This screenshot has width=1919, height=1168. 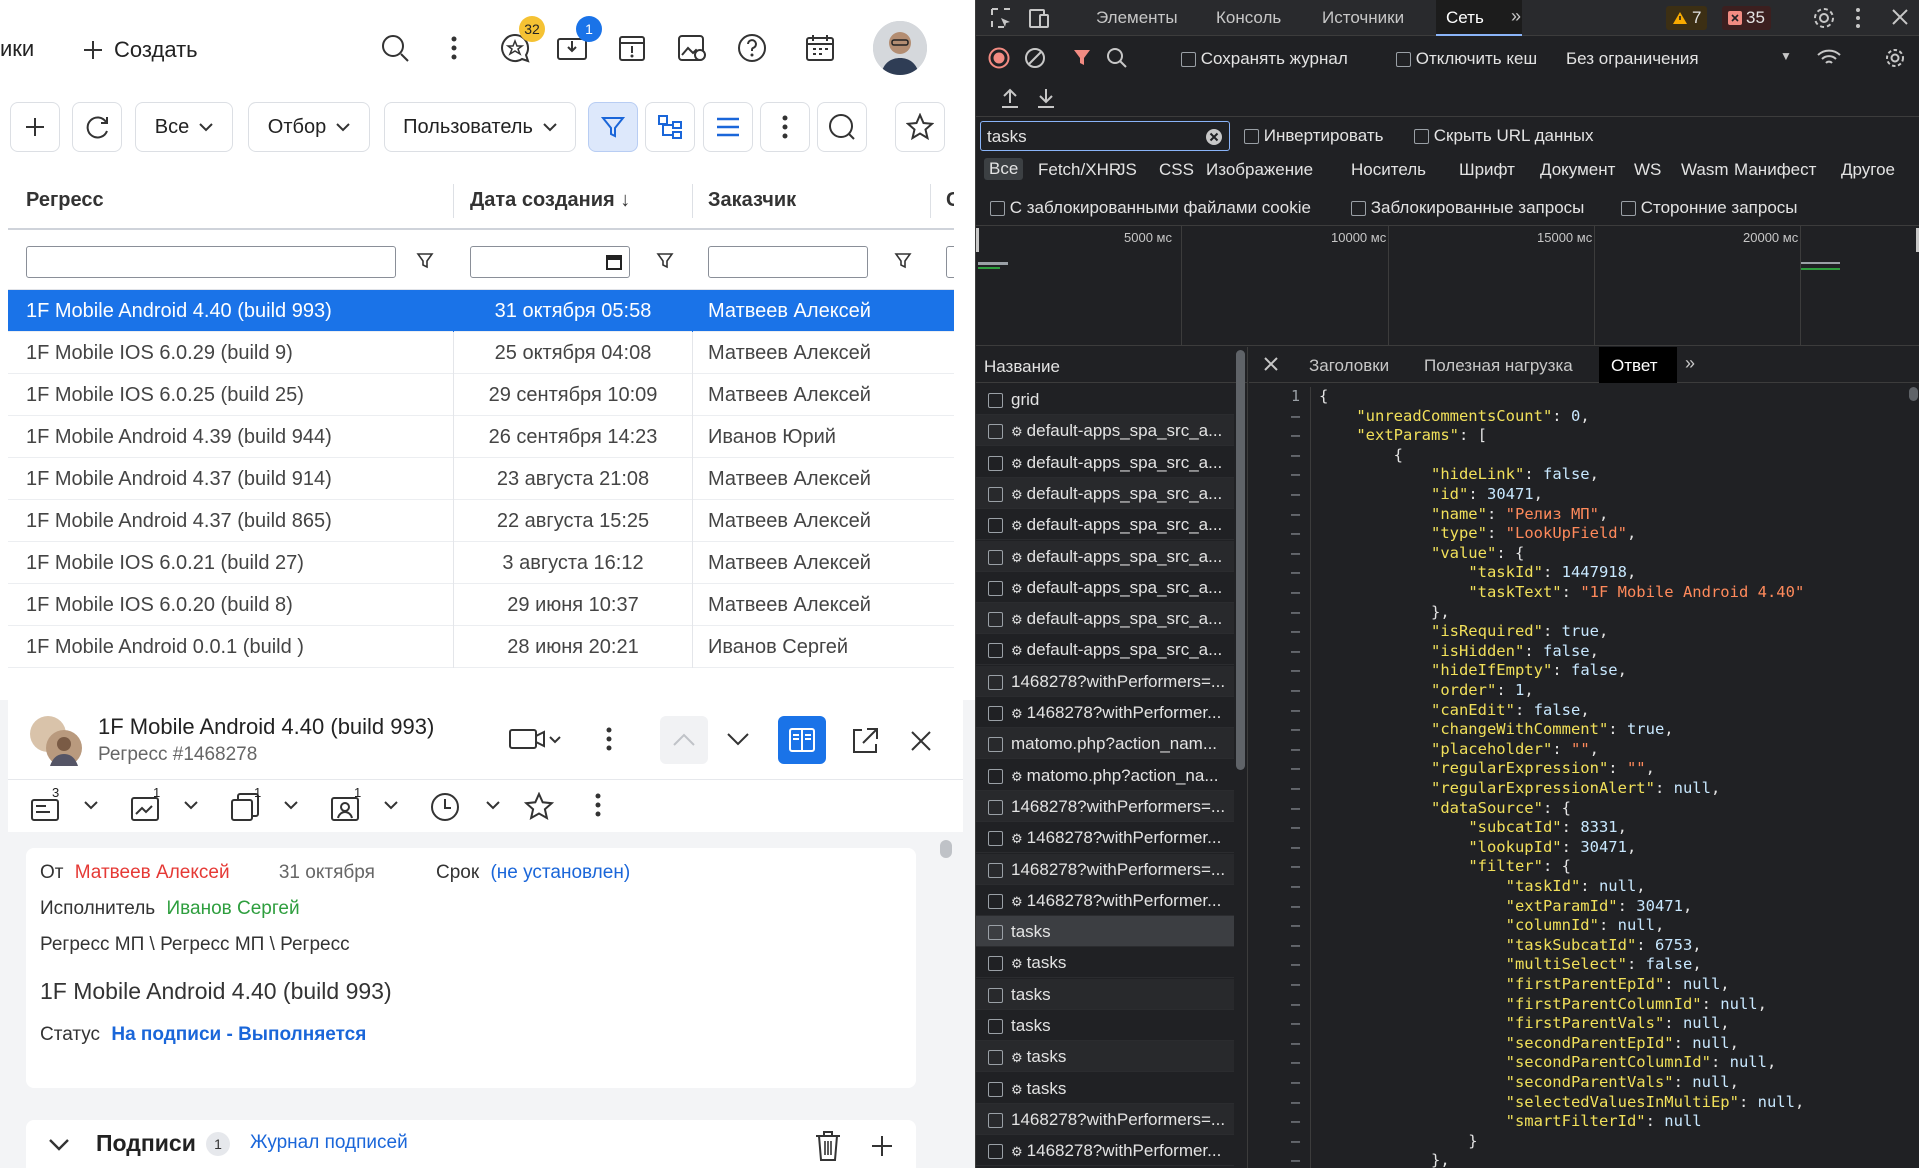 I want to click on hide-data-urls-checkbox: Скрыть URL данных, so click(x=1503, y=136).